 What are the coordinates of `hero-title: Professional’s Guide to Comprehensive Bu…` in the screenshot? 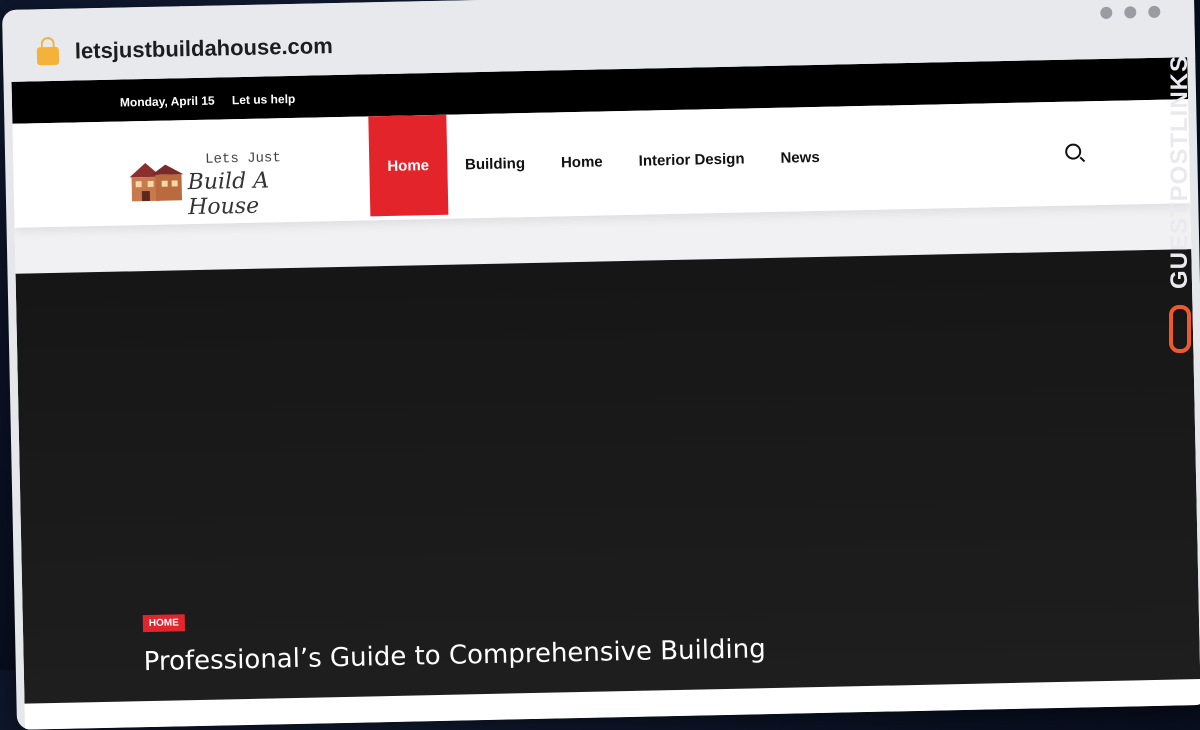 It's located at (454, 655).